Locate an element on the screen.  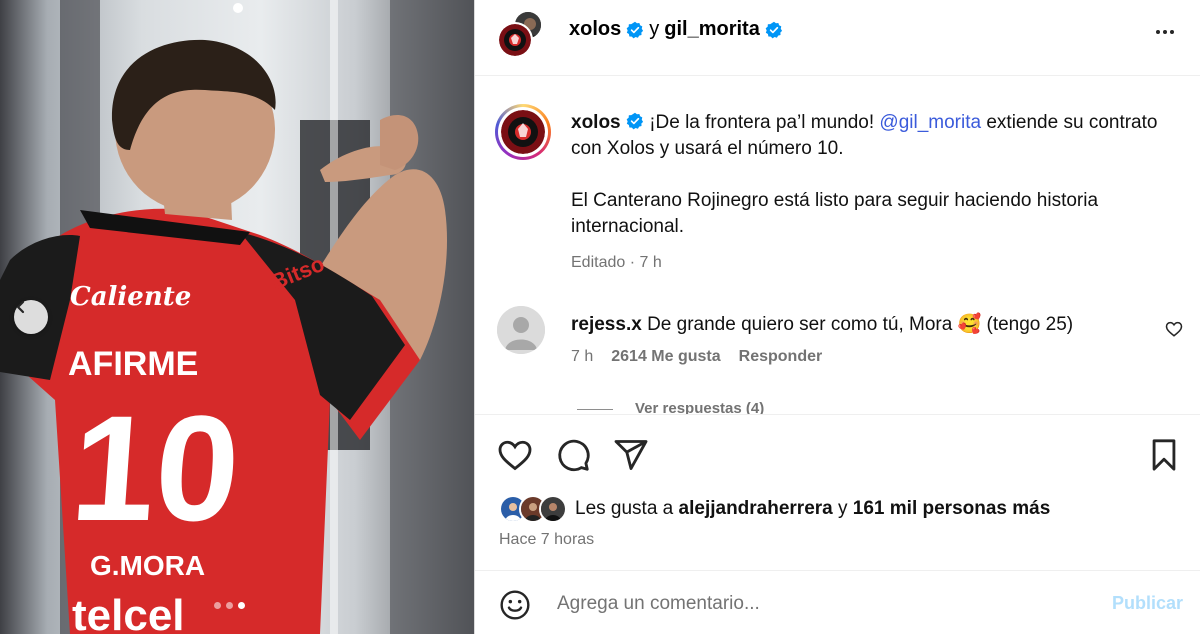
comment-username: rejess.x is located at coordinates (606, 324).